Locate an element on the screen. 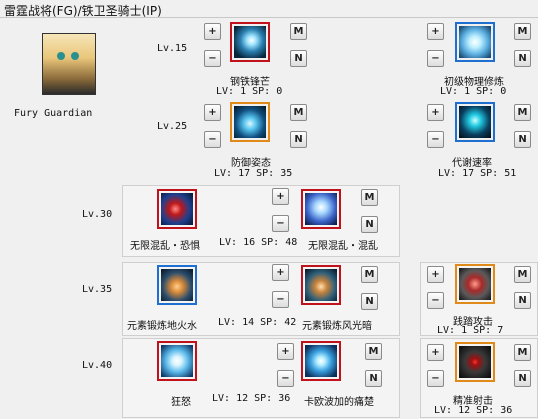 Image resolution: width=538 pixels, height=419 pixels. element-earth-fire-water-icon is located at coordinates (177, 285).